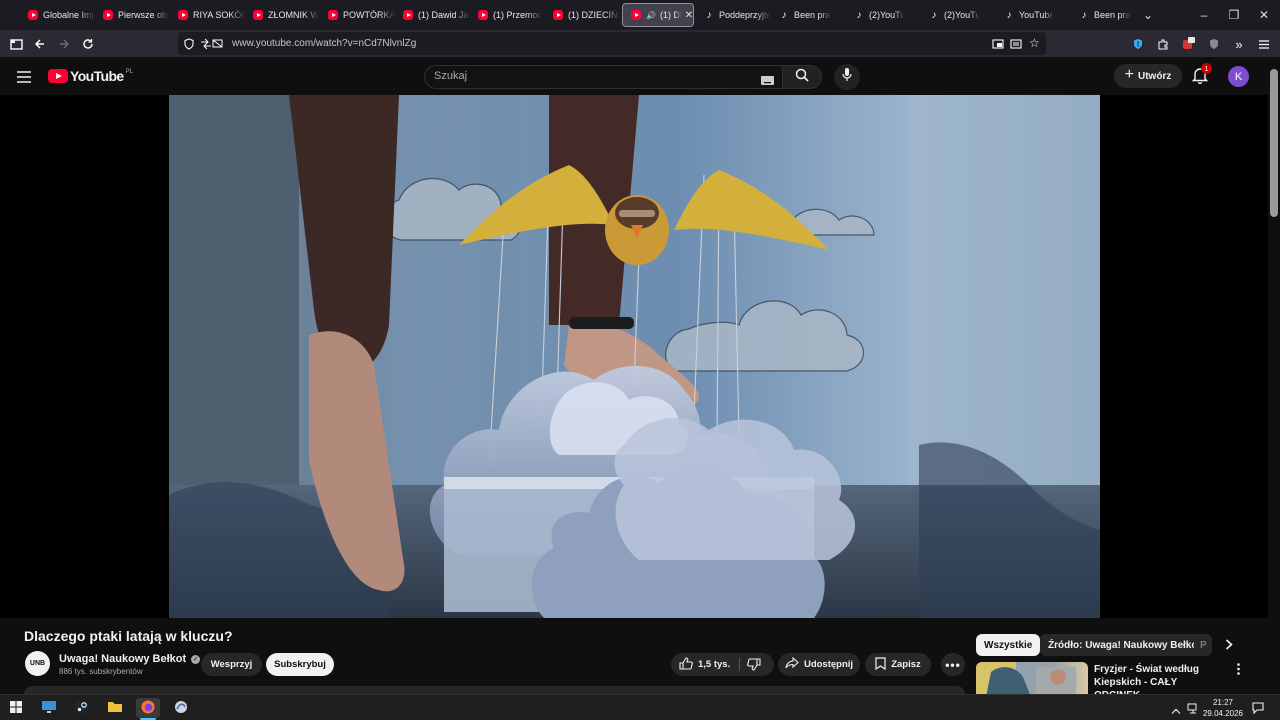  Describe the element at coordinates (1032, 679) in the screenshot. I see `recommended-video-thumbnail` at that location.